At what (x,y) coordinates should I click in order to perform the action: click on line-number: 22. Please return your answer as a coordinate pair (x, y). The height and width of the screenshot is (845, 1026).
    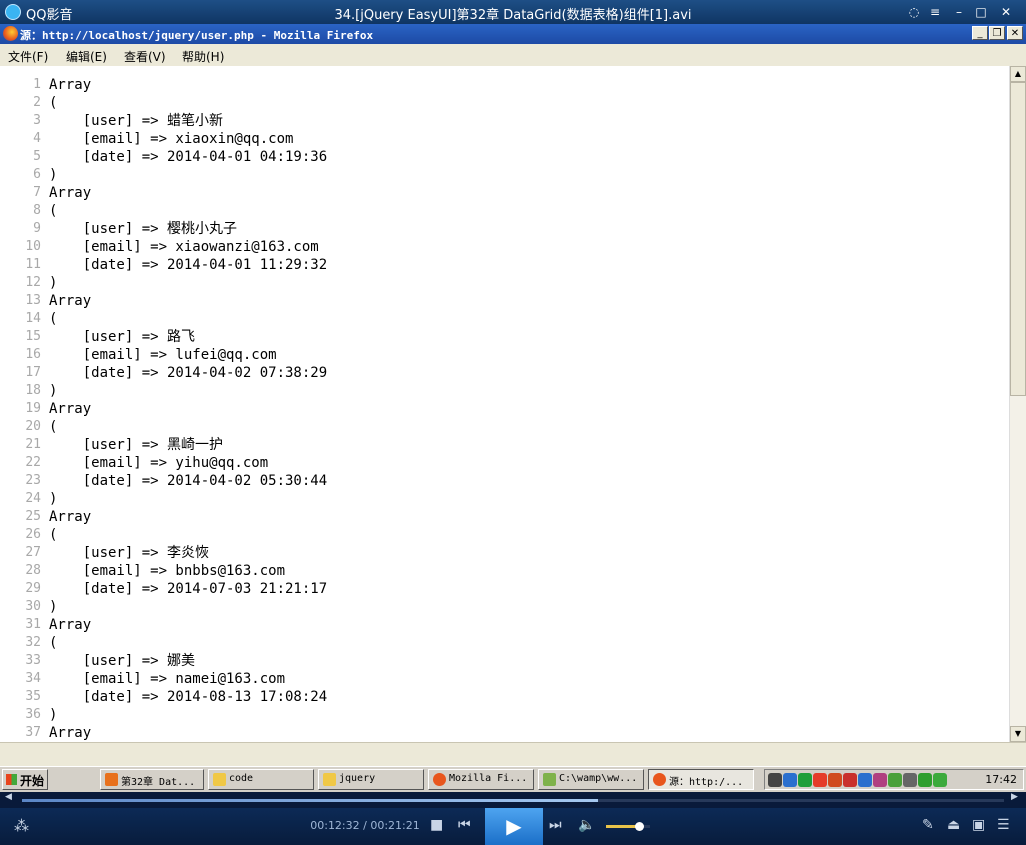
    Looking at the image, I should click on (33, 462).